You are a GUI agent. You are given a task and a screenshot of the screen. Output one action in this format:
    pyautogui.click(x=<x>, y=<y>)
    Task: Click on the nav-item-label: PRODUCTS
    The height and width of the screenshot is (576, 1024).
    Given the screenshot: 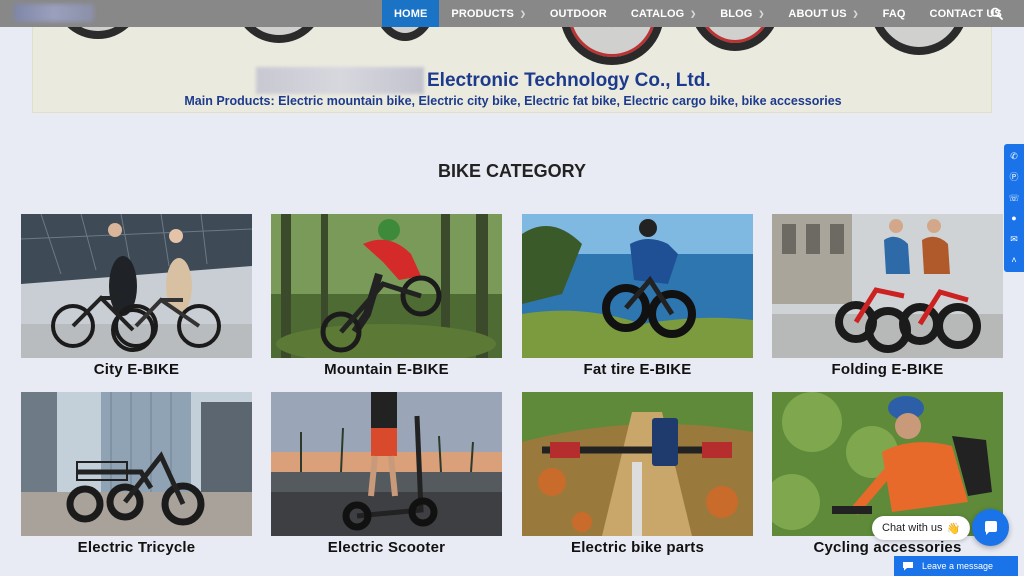 What is the action you would take?
    pyautogui.click(x=482, y=13)
    